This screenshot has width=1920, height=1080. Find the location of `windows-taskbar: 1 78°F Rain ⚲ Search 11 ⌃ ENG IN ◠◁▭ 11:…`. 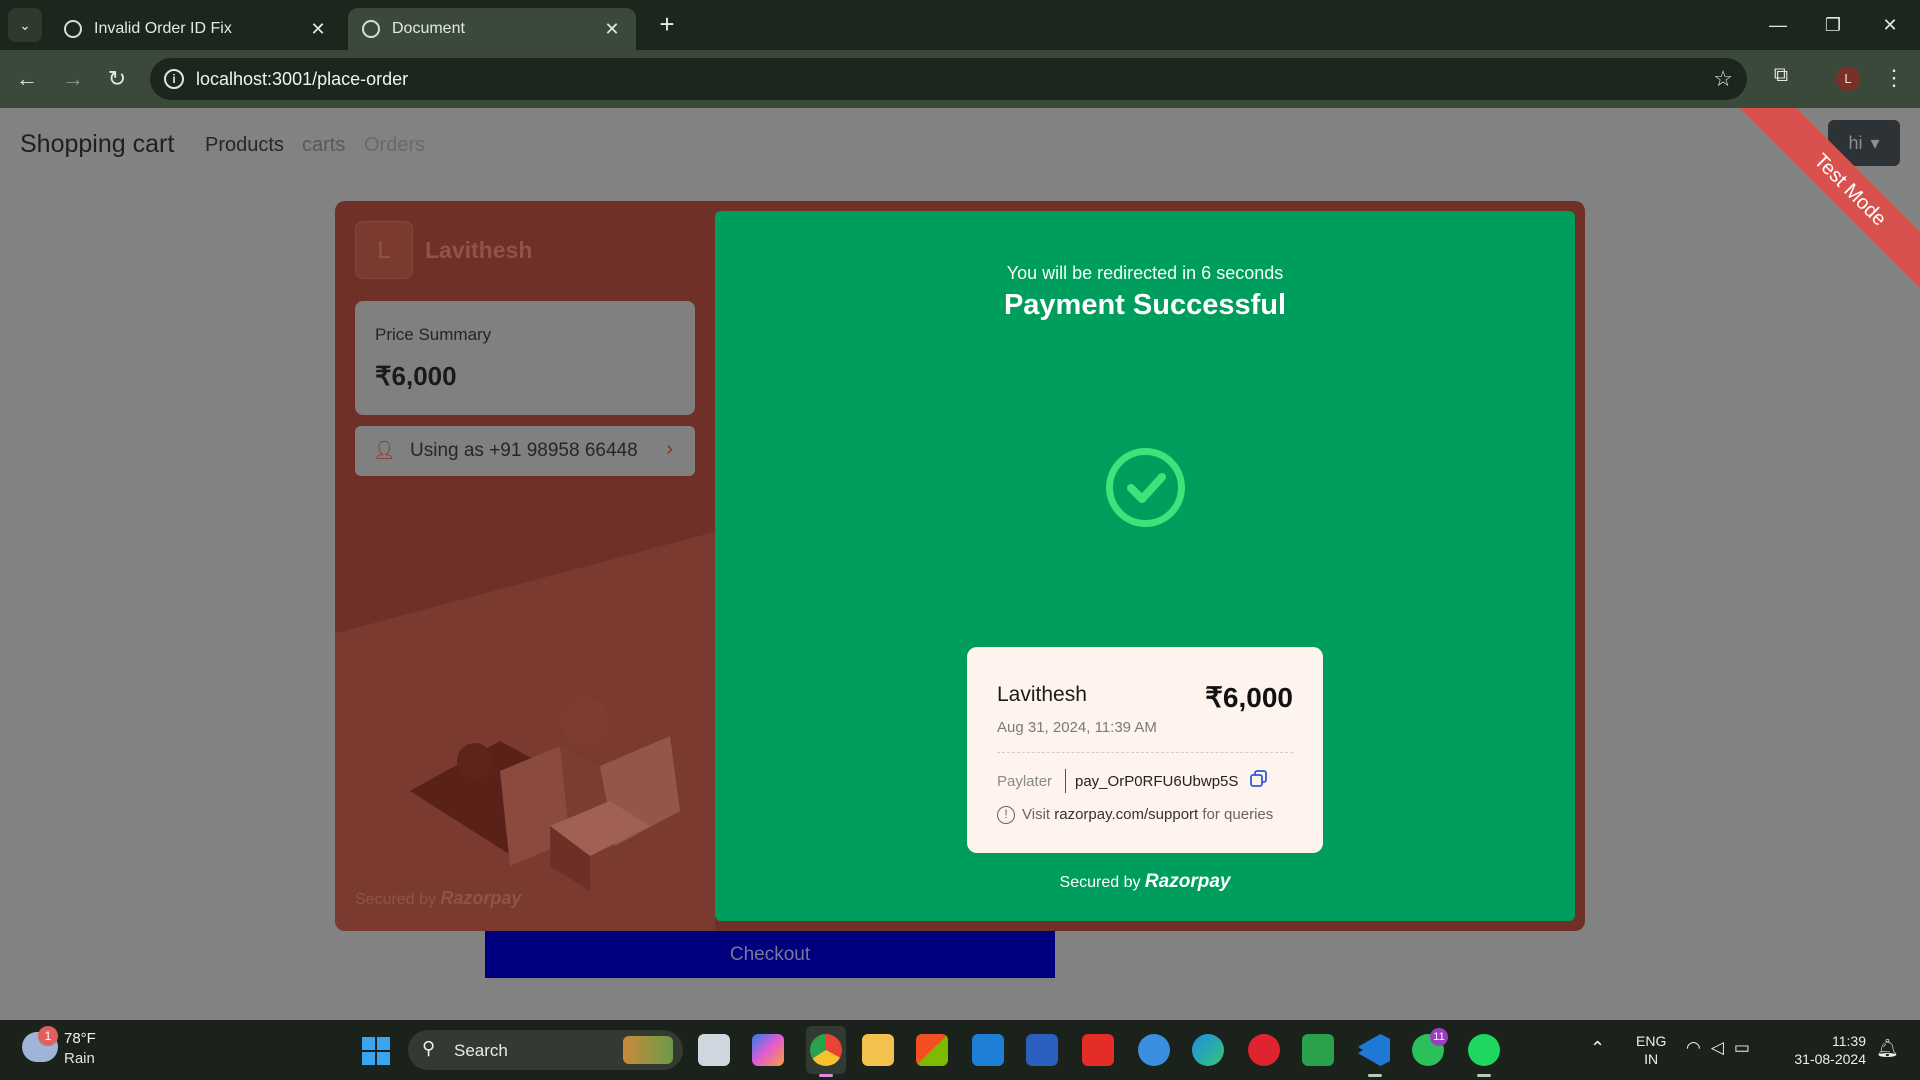

windows-taskbar: 1 78°F Rain ⚲ Search 11 ⌃ ENG IN ◠◁▭ 11:… is located at coordinates (960, 1050).